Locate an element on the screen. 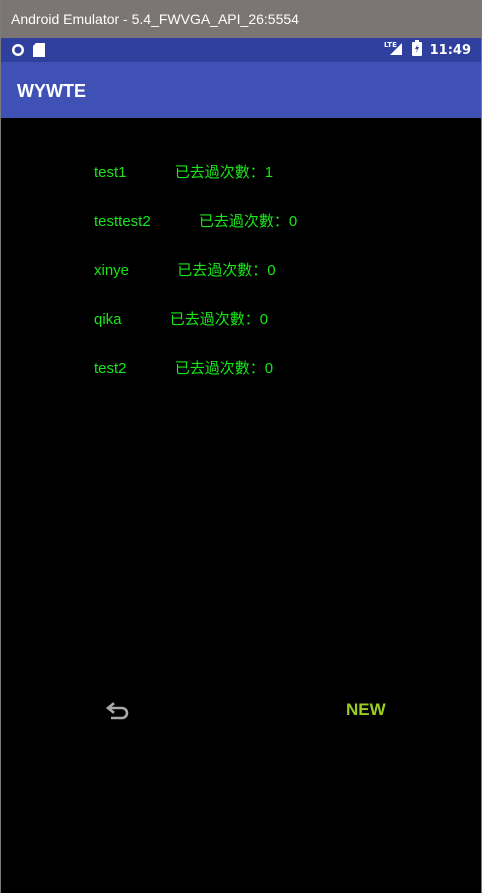  window-titlebar: Android Emulator - 5.4_FWVGA_API_26:5554 is located at coordinates (241, 19).